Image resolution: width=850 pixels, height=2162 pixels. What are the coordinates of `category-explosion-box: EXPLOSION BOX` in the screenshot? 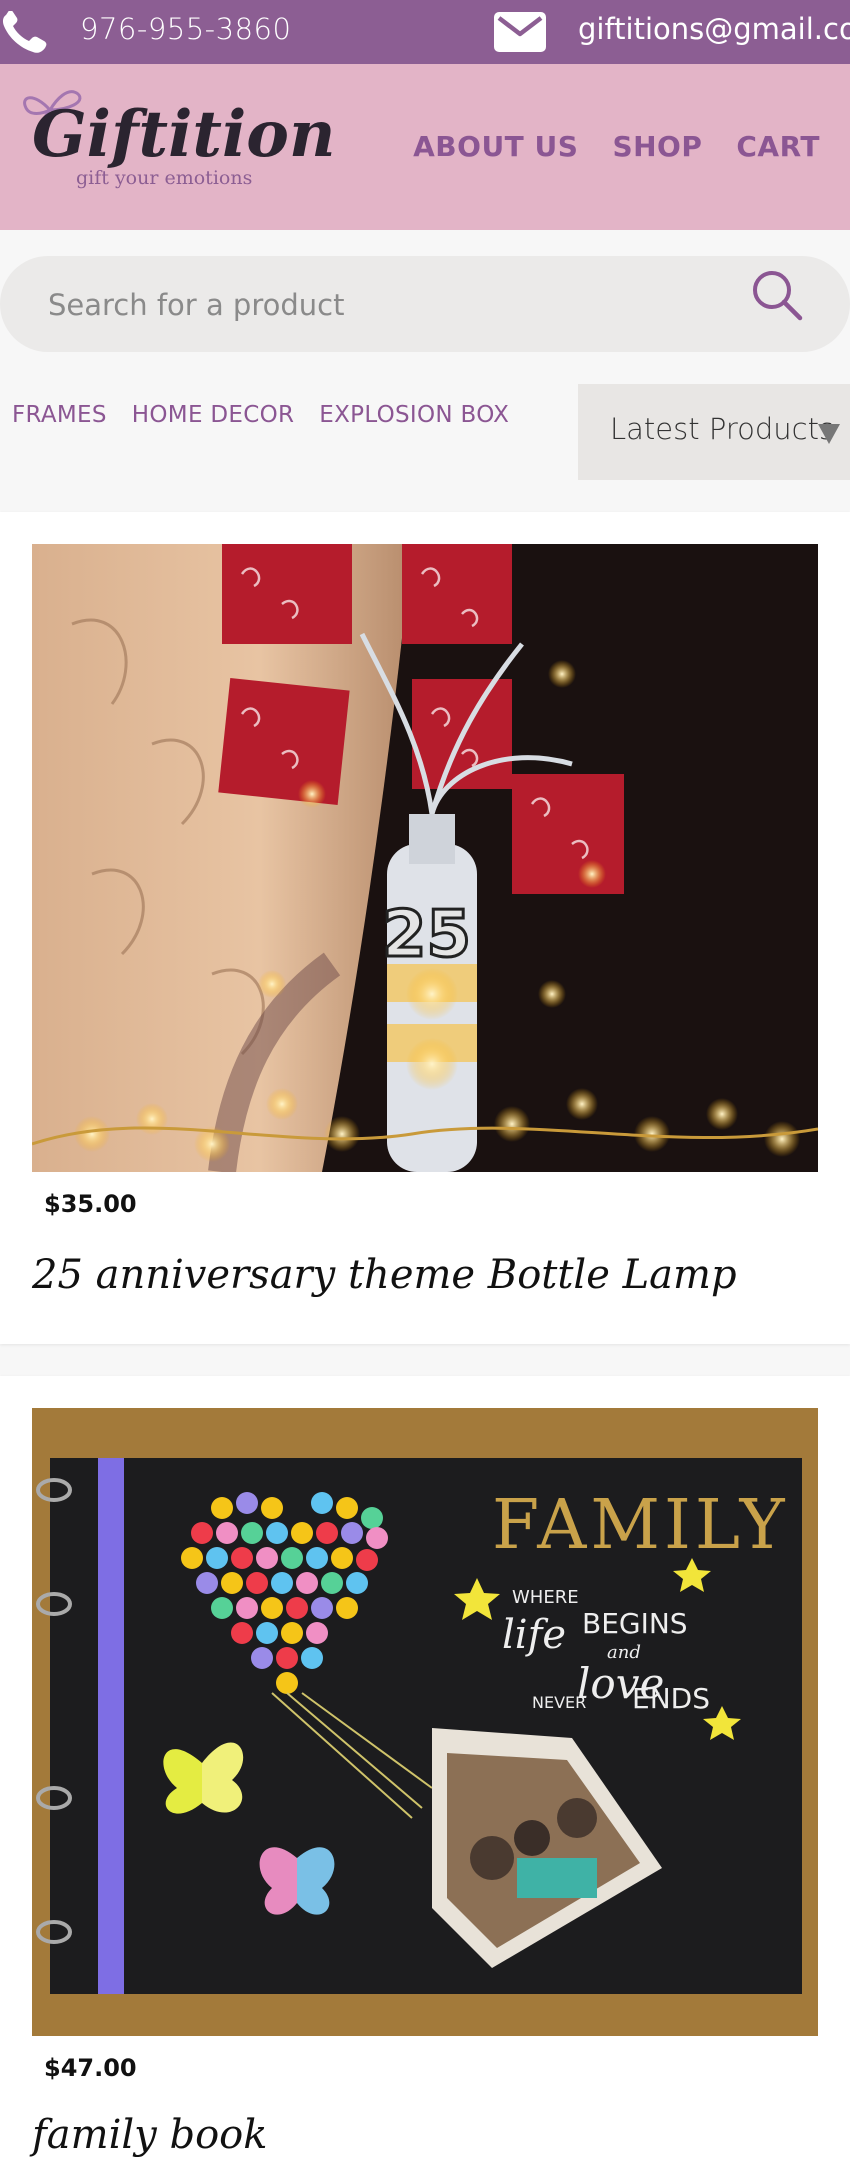 It's located at (414, 415).